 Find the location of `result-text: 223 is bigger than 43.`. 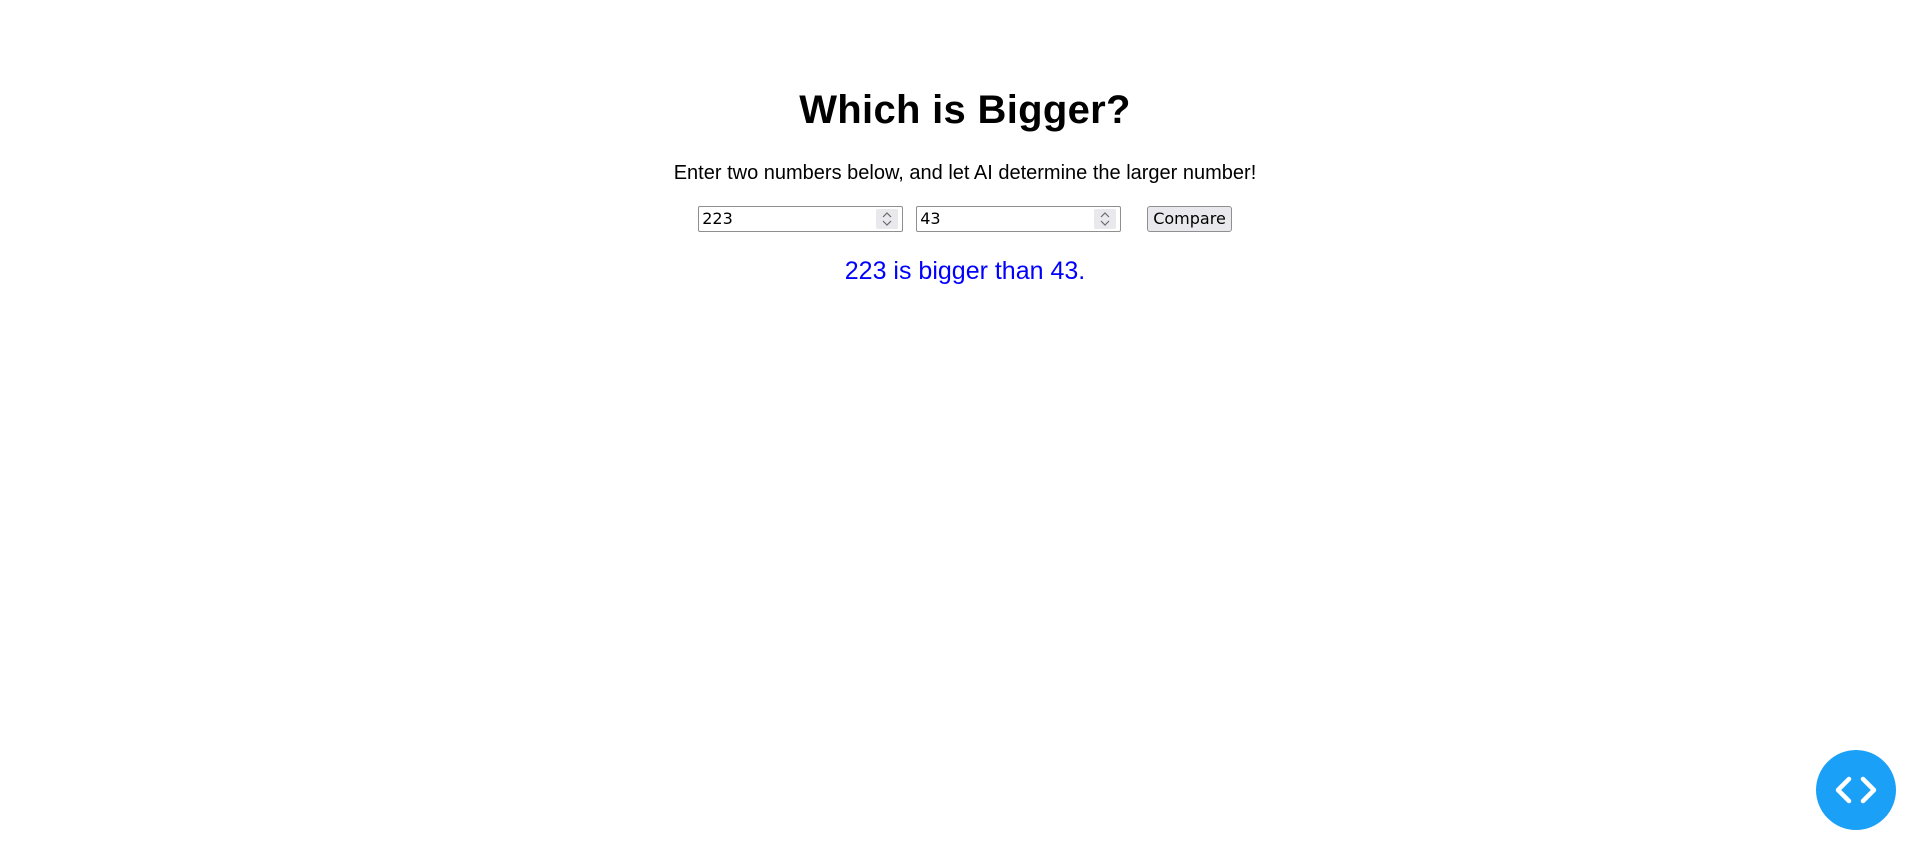

result-text: 223 is bigger than 43. is located at coordinates (965, 271).